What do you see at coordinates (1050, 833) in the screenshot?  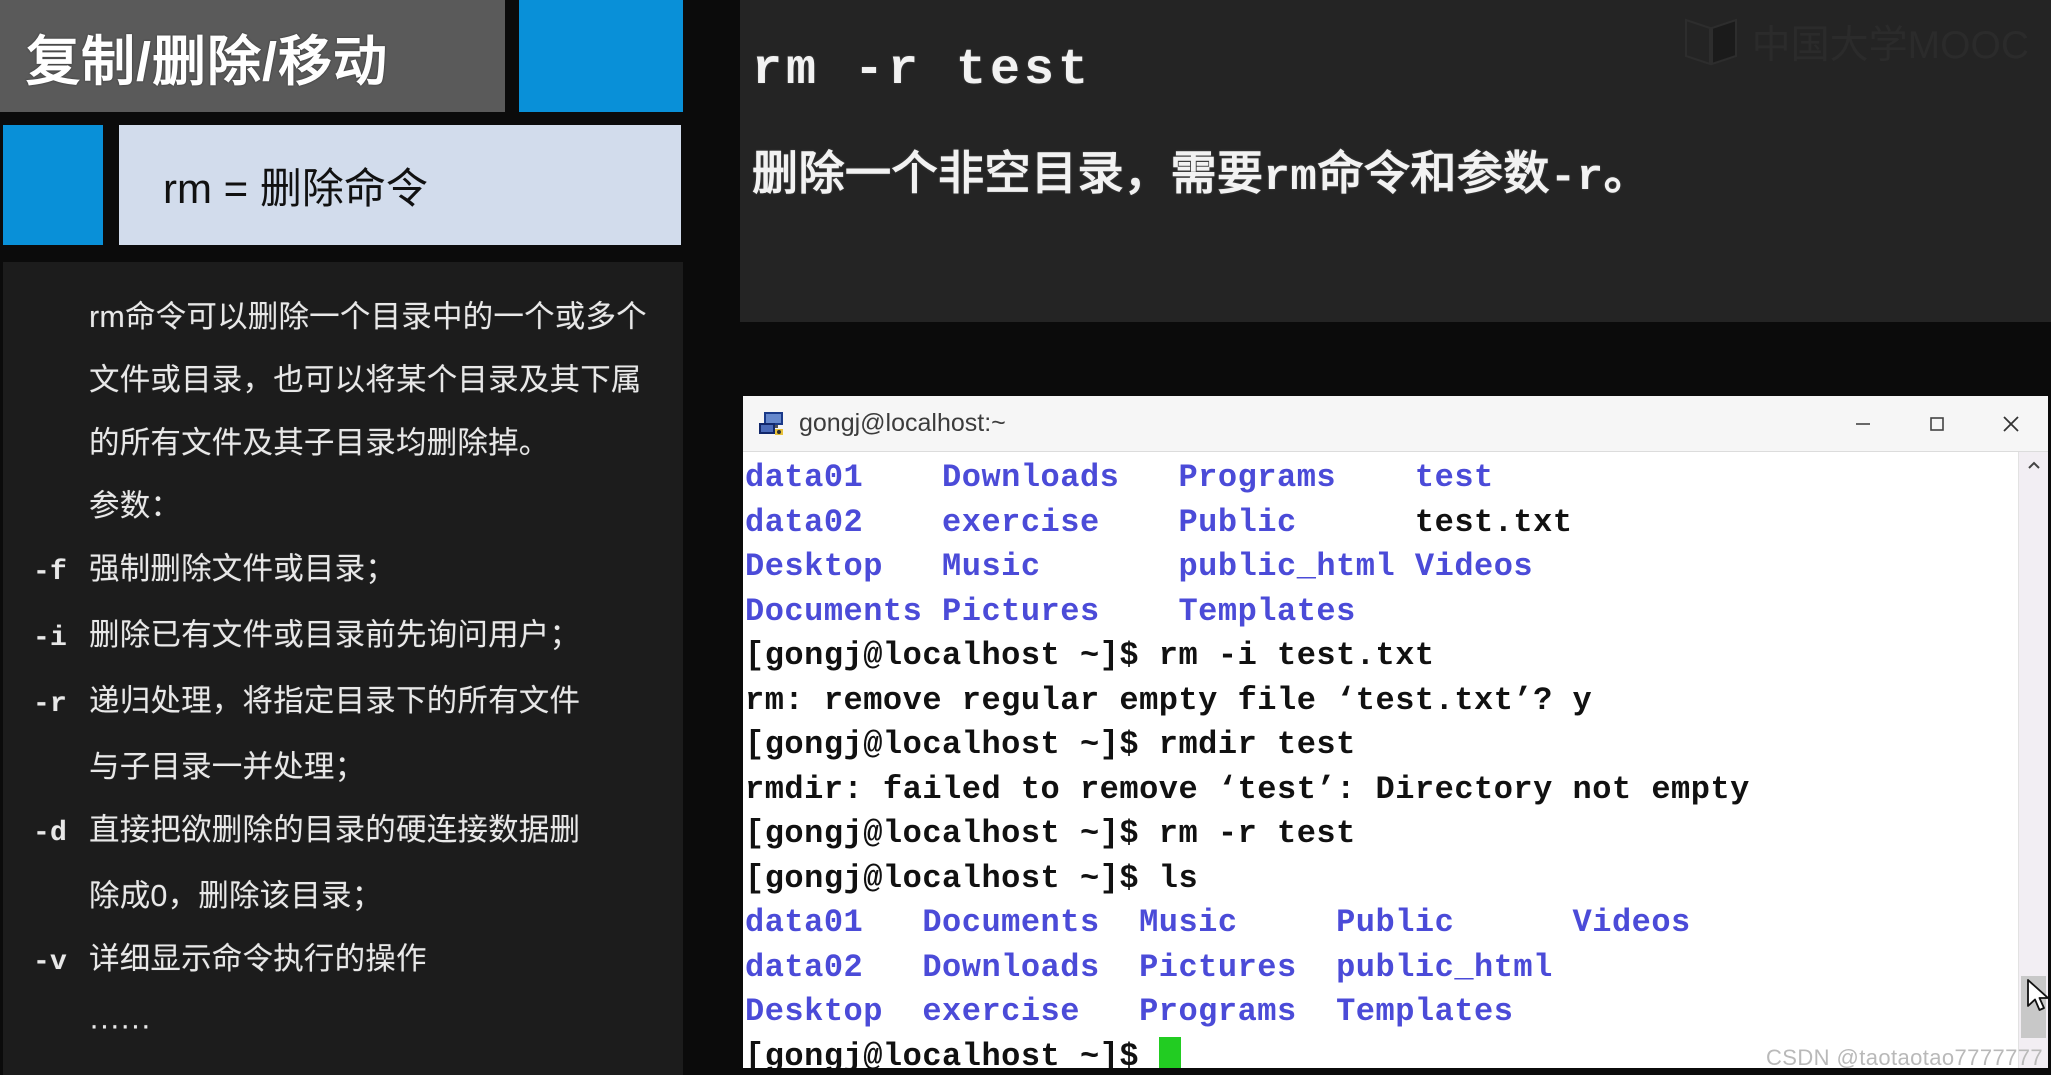 I see `terminal-text: [gongj@localhost ~]$ rm -r test` at bounding box center [1050, 833].